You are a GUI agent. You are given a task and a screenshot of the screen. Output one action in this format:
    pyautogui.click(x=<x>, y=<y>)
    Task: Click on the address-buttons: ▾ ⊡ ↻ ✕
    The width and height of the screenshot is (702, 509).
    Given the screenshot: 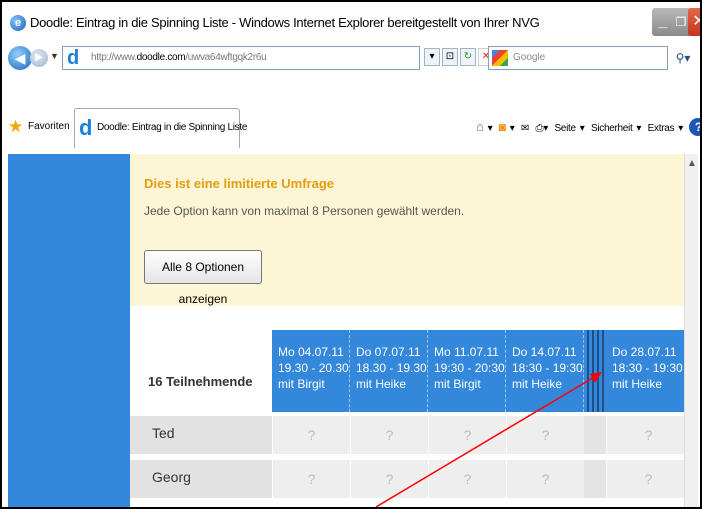 What is the action you would take?
    pyautogui.click(x=460, y=57)
    